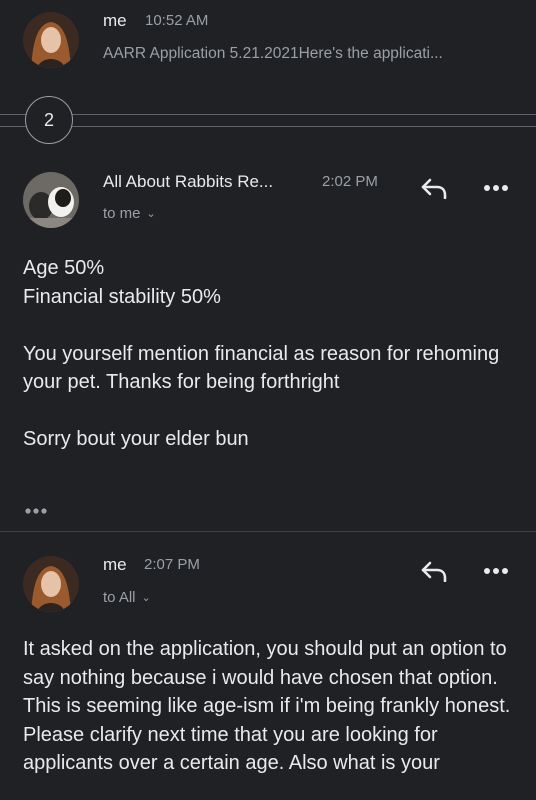 This screenshot has height=800, width=536. Describe the element at coordinates (268, 126) in the screenshot. I see `divider-bottom` at that location.